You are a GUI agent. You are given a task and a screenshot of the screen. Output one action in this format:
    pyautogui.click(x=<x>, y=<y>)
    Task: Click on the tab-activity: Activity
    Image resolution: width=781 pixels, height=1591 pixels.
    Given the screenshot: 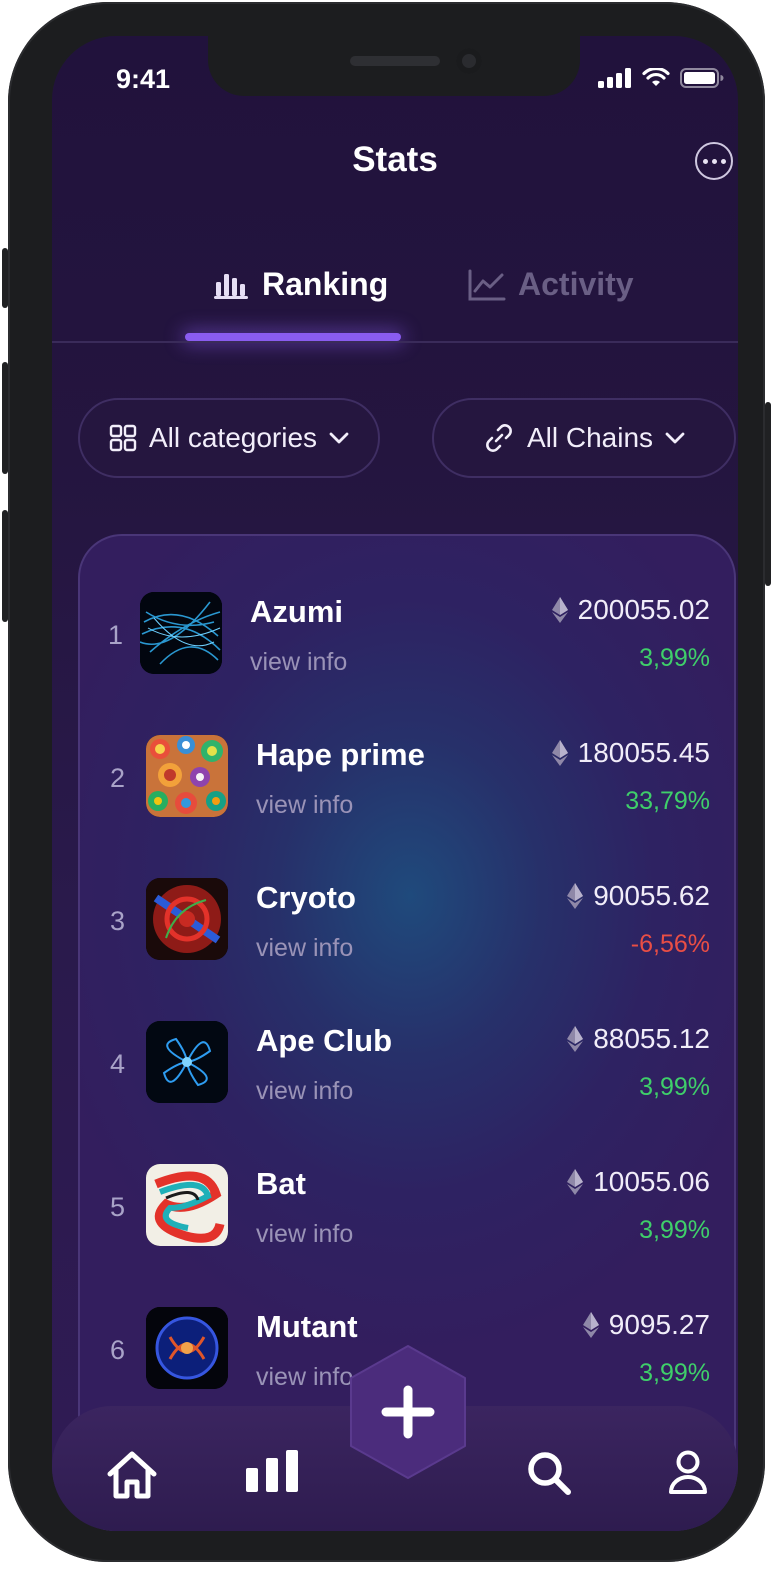 What is the action you would take?
    pyautogui.click(x=551, y=284)
    